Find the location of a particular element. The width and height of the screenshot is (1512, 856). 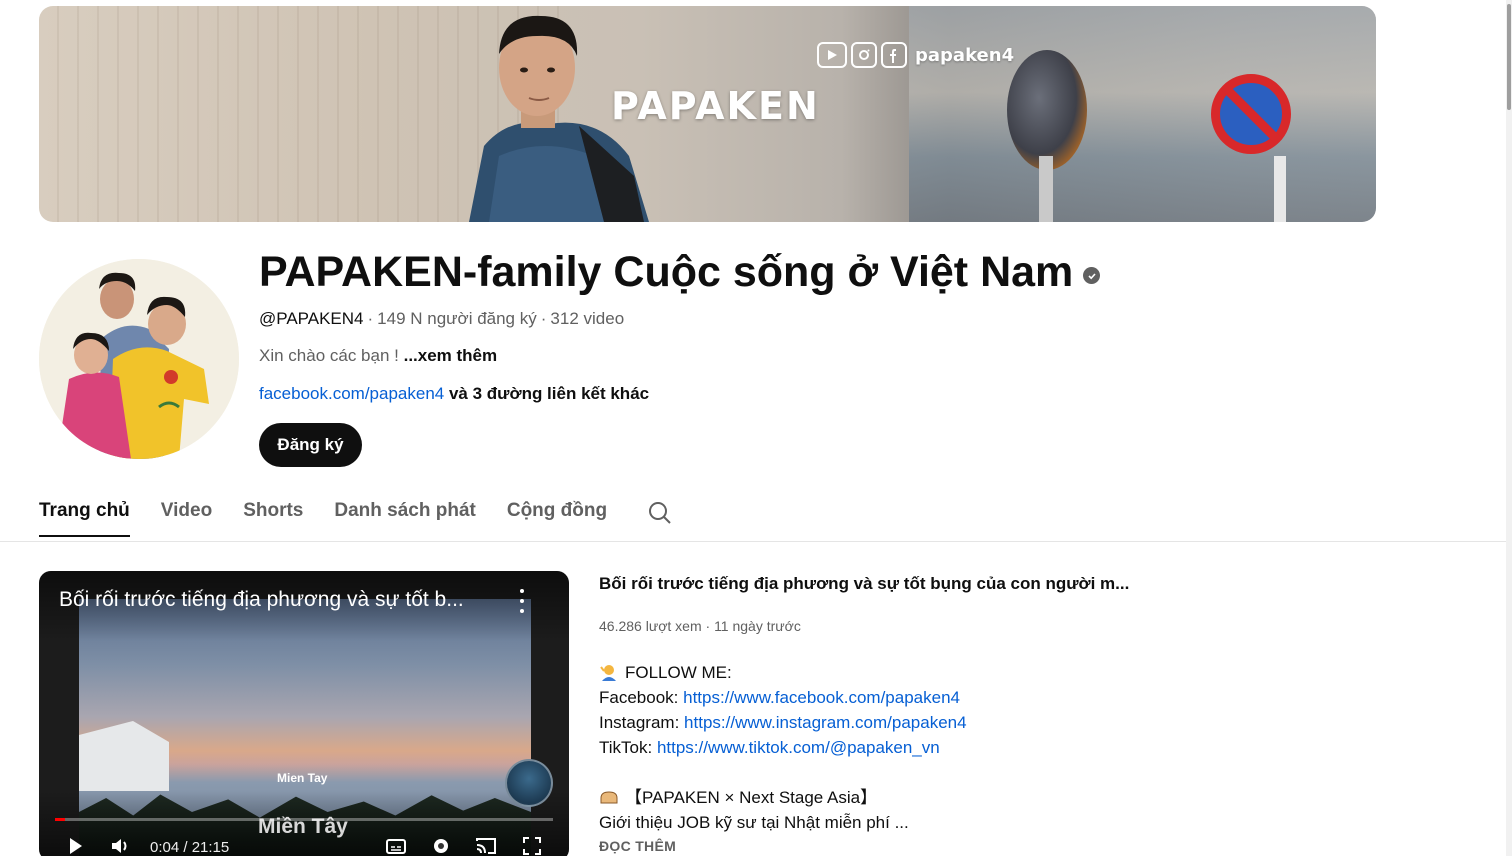

progress-fill is located at coordinates (60, 819).